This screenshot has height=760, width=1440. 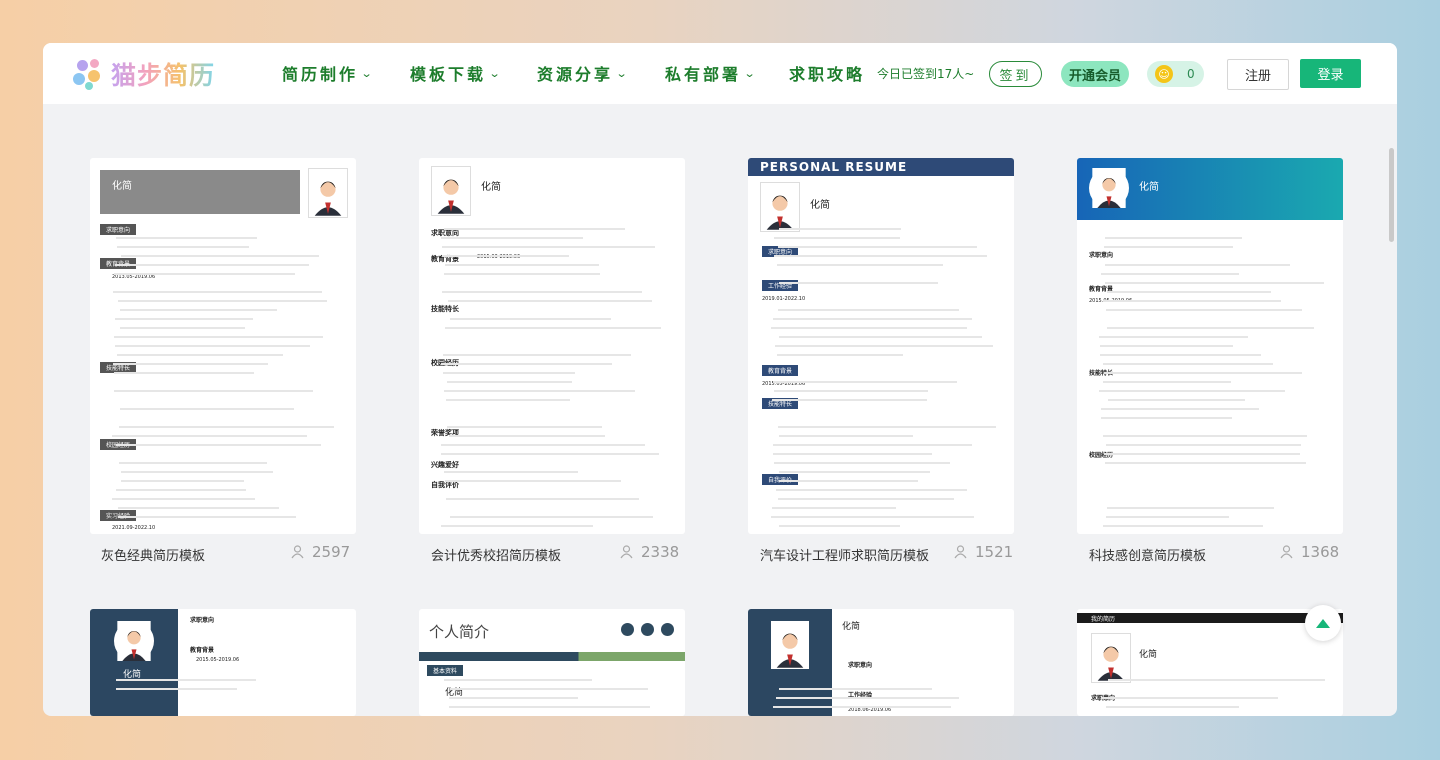 I want to click on nav-item-private-deploy: 私有部署 ⌄, so click(x=709, y=73).